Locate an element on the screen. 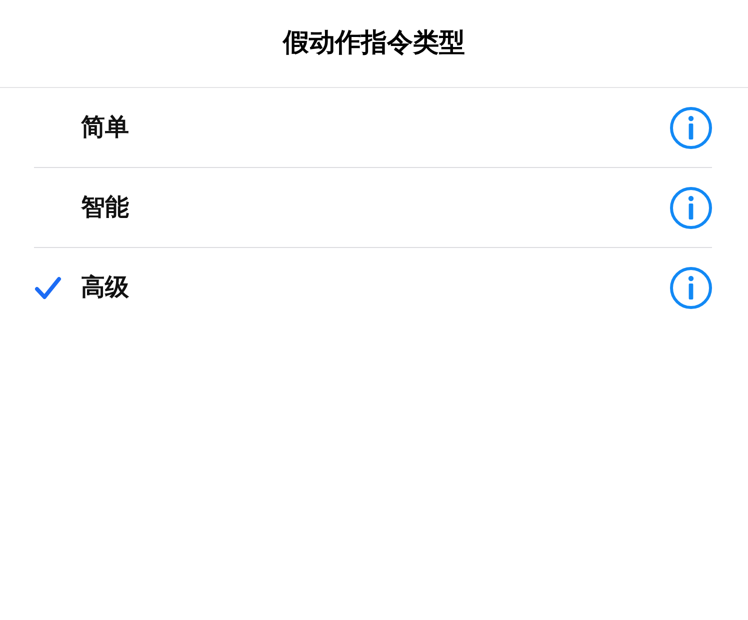 The width and height of the screenshot is (748, 620). option-label: 简单 is located at coordinates (105, 127).